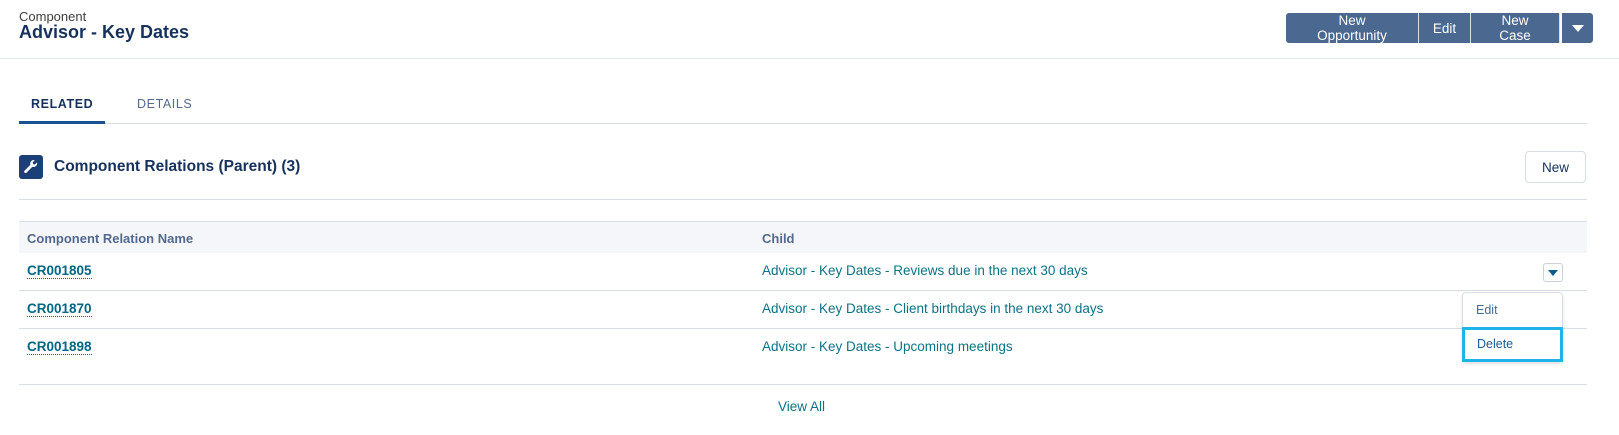 This screenshot has height=435, width=1619. I want to click on new-opportunity-button: New Opportunity, so click(1352, 28).